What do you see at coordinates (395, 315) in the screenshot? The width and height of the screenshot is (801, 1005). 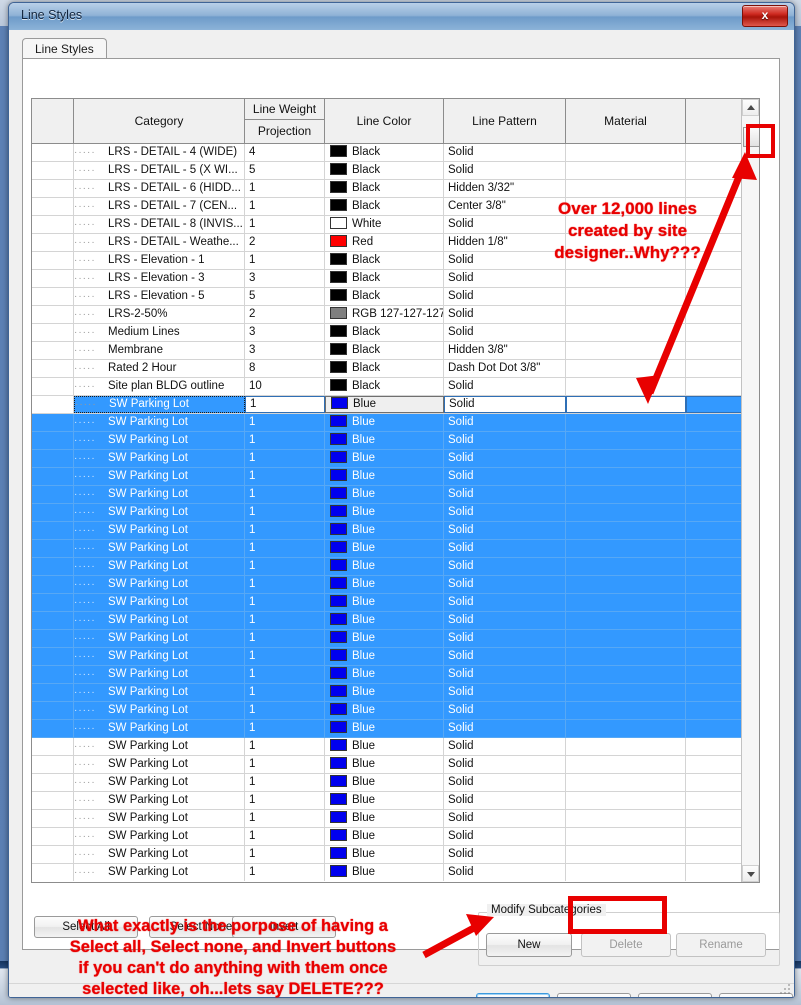 I see `grid-row: ····· LRS-2-50% 2 RGB 127-127-127 Solid` at bounding box center [395, 315].